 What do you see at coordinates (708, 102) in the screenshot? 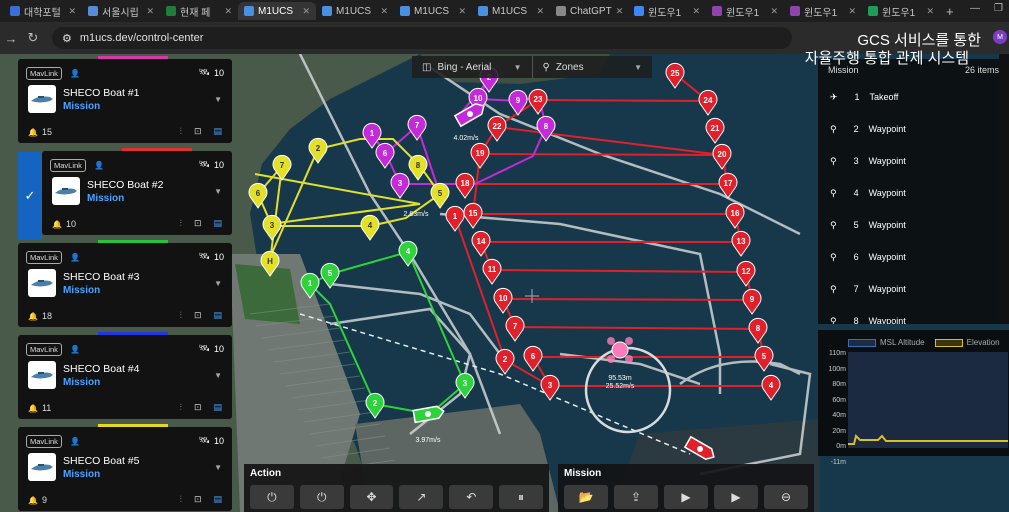
I see `waypoint-marker-red: 24` at bounding box center [708, 102].